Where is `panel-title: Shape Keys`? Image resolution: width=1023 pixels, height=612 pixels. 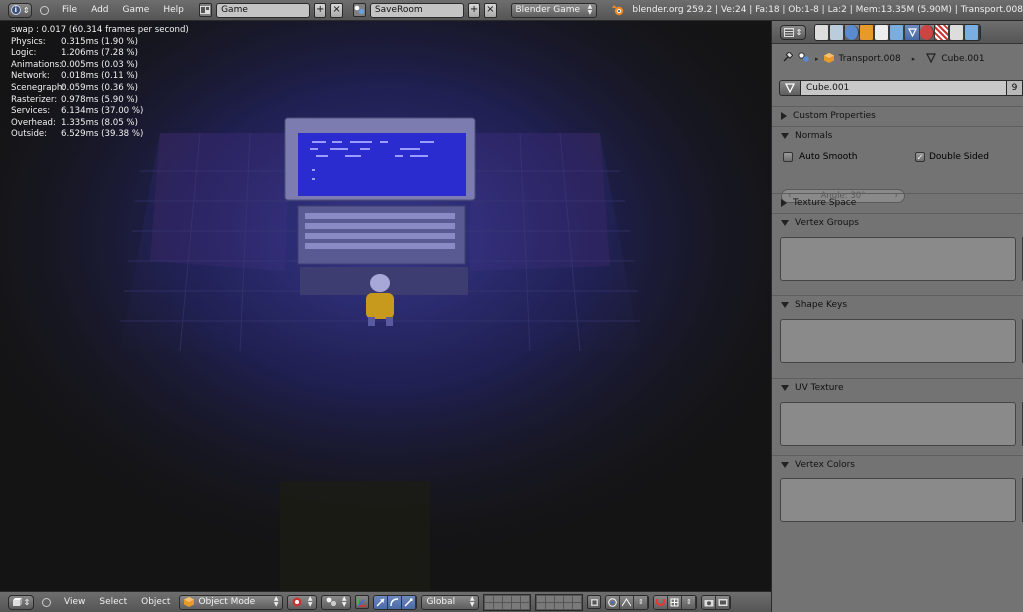
panel-title: Shape Keys is located at coordinates (821, 305).